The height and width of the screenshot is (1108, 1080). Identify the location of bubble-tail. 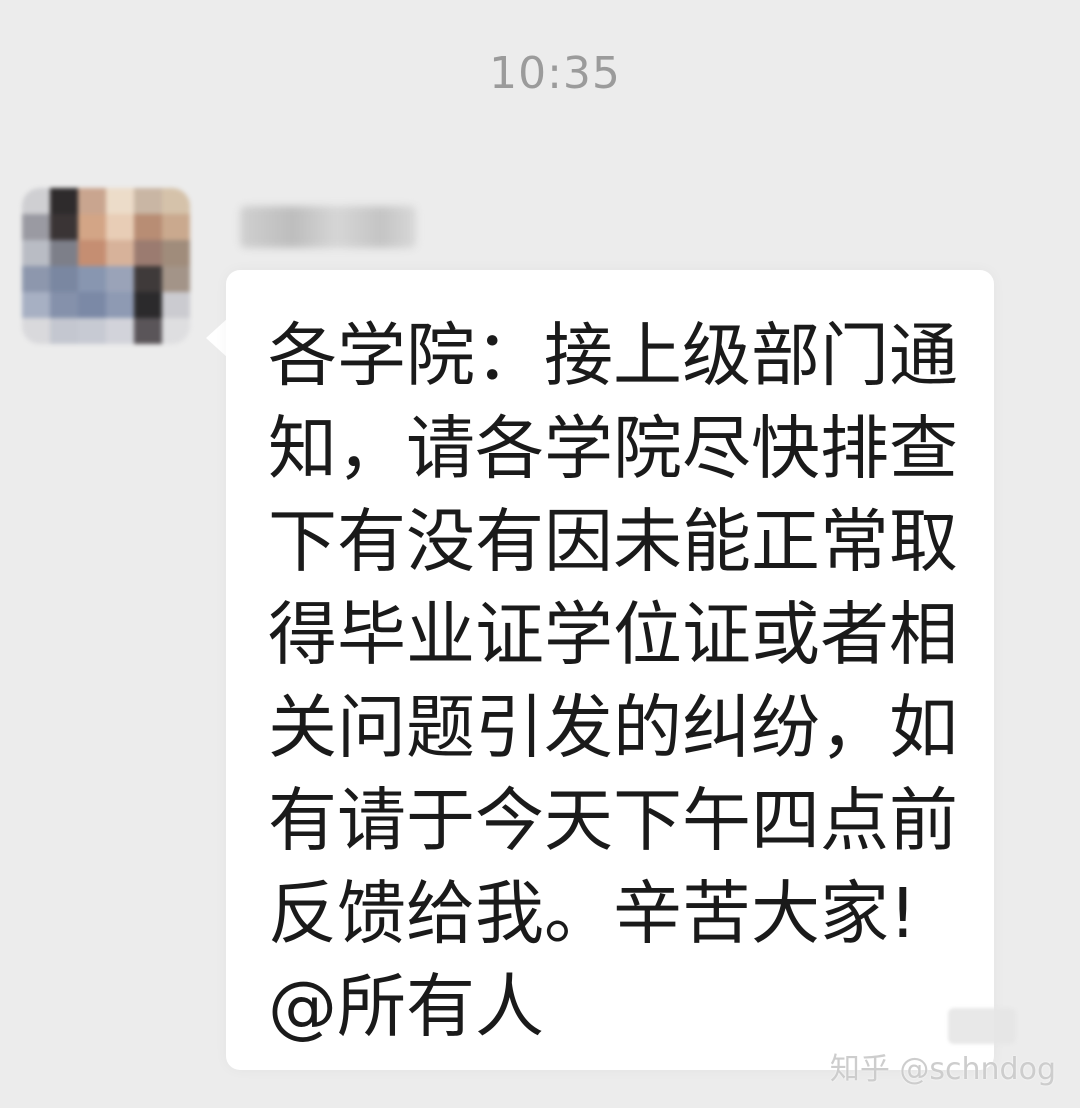
(217, 338).